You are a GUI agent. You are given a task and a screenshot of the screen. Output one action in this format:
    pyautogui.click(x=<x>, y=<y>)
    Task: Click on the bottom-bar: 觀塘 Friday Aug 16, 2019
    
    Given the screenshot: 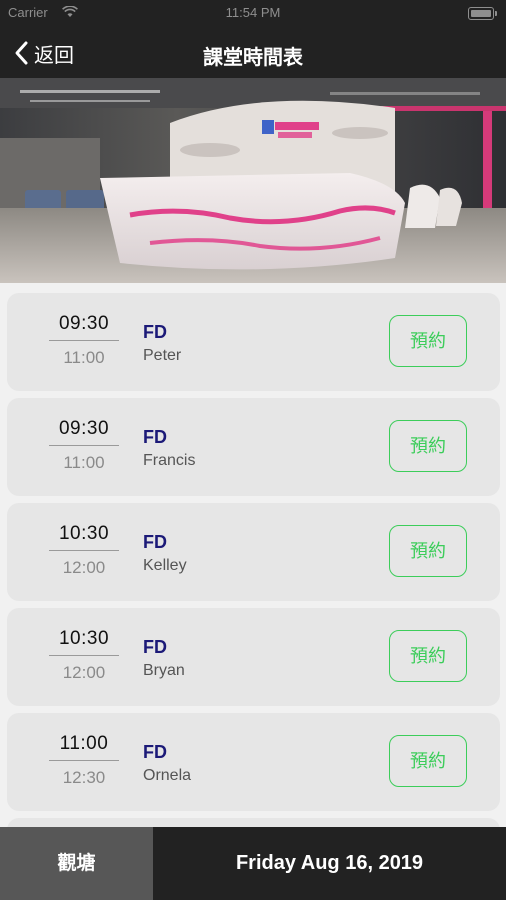 What is the action you would take?
    pyautogui.click(x=253, y=863)
    